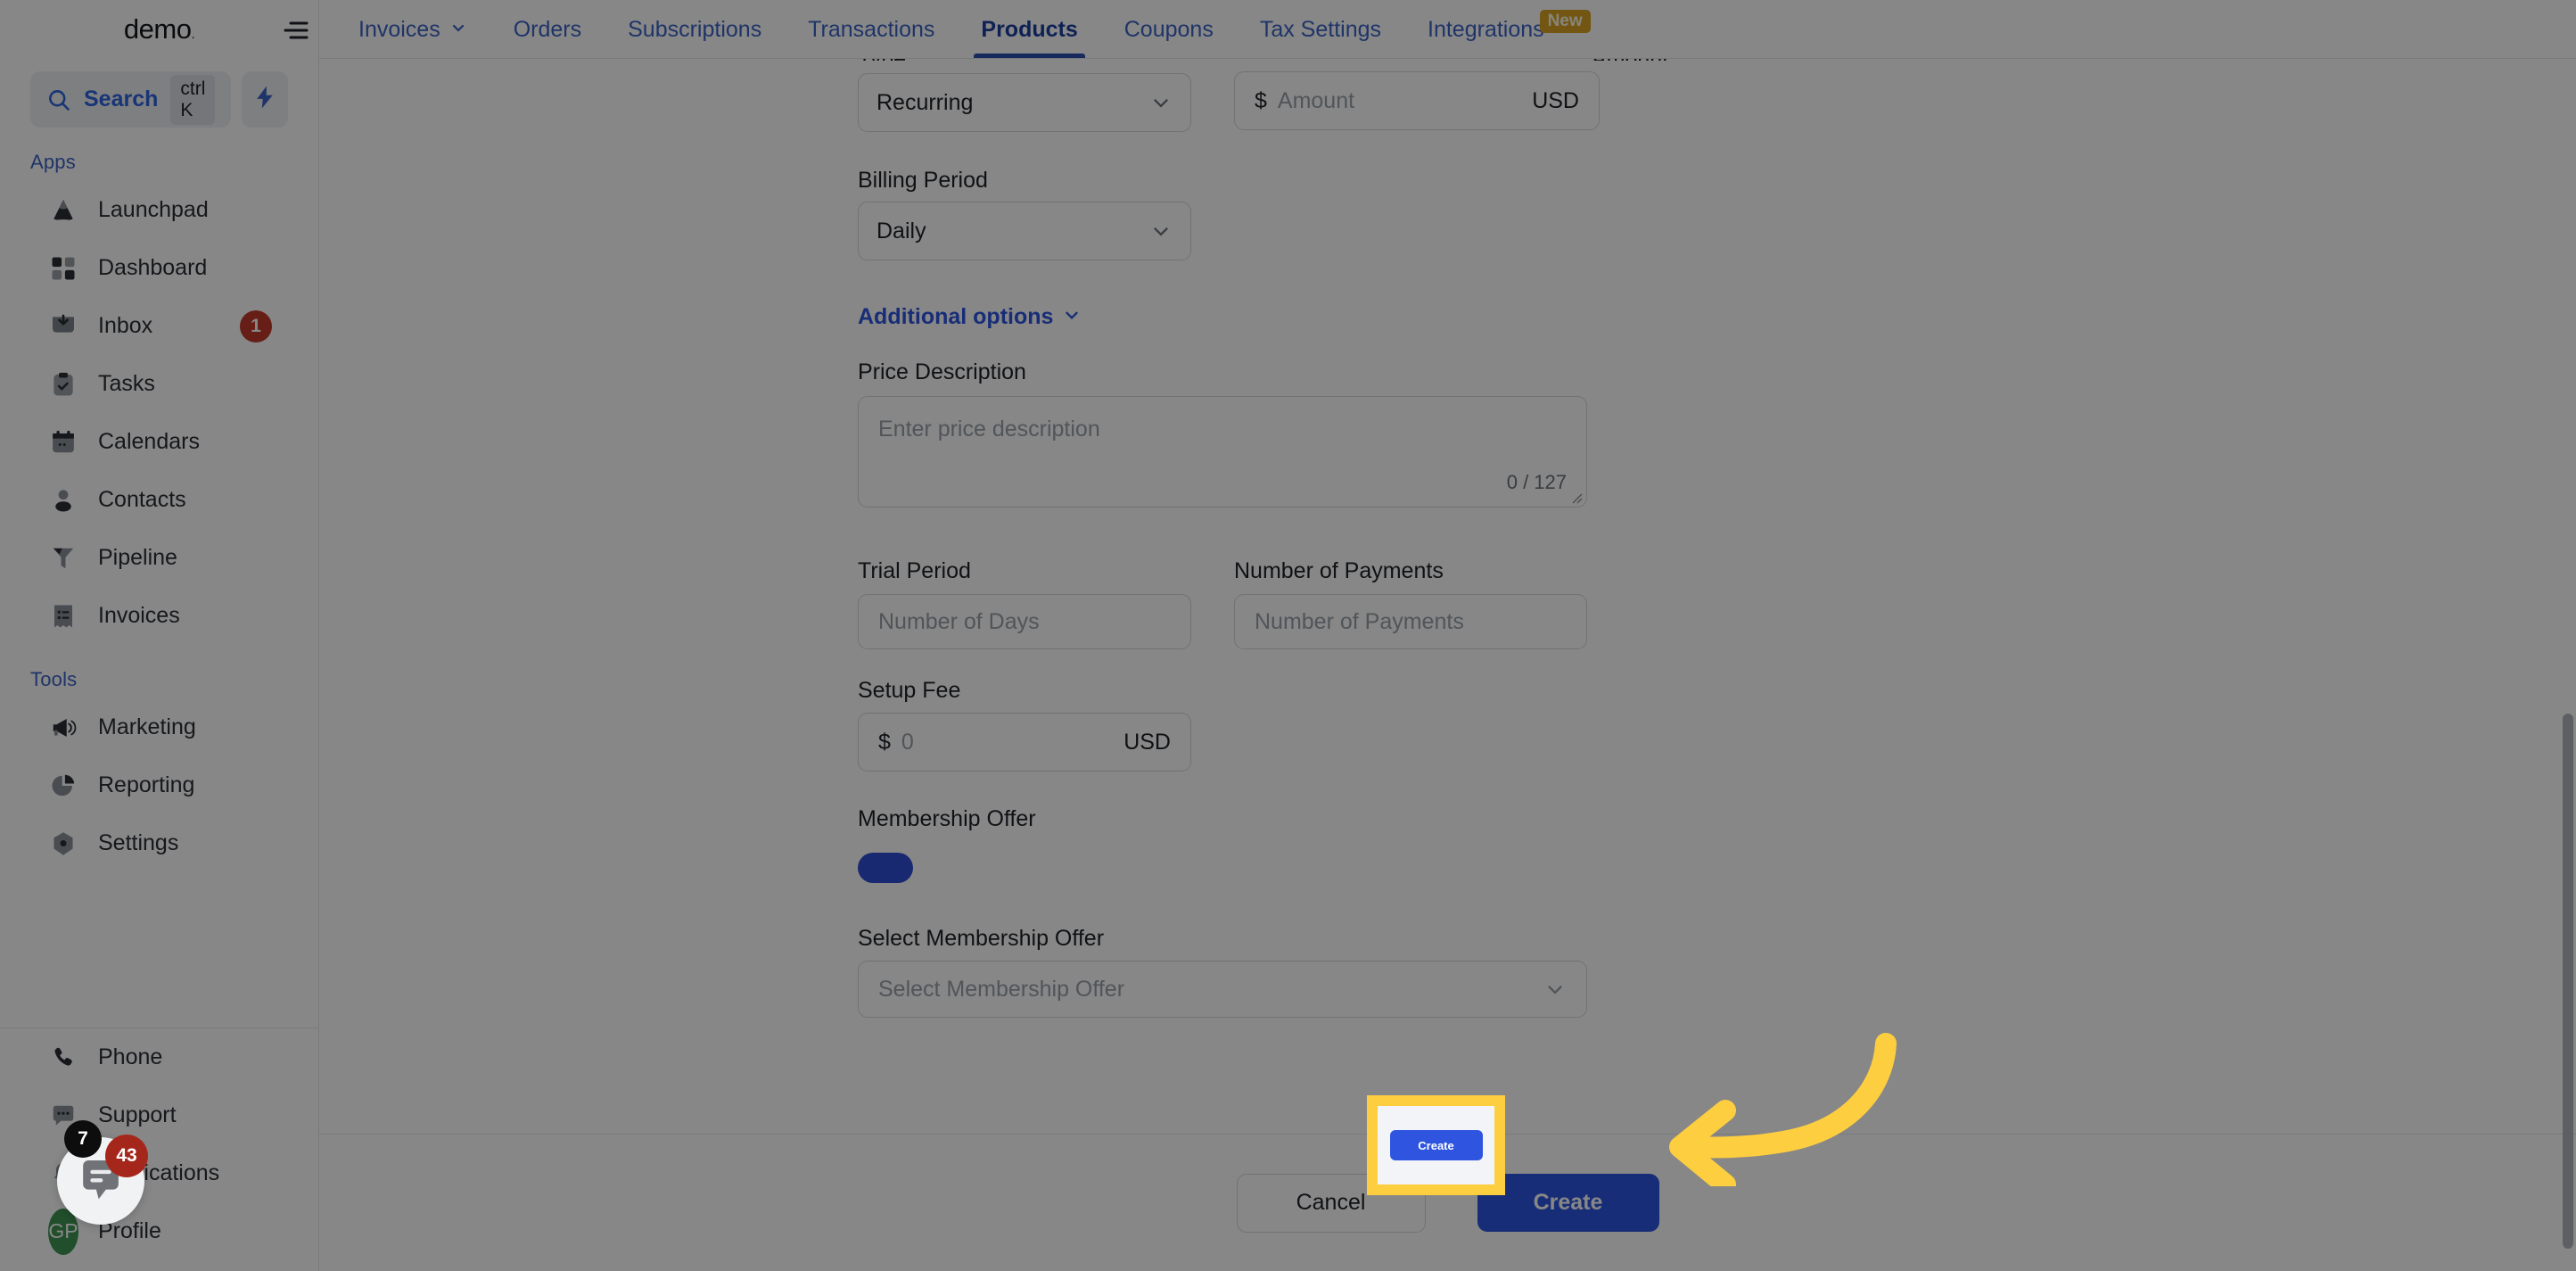 This screenshot has height=1271, width=2576. I want to click on sidebar-item-label: Calendars, so click(149, 441).